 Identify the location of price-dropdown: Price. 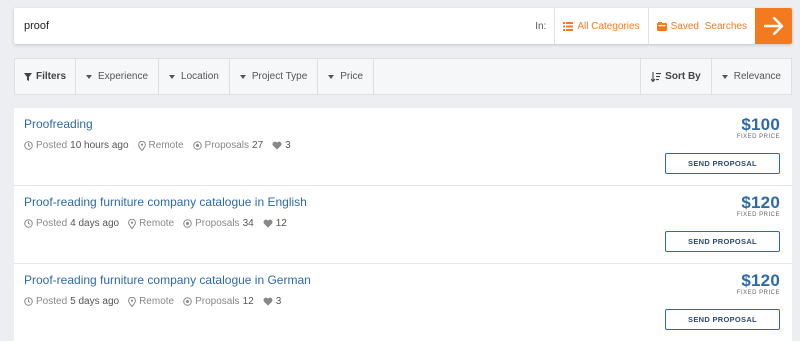
(346, 76).